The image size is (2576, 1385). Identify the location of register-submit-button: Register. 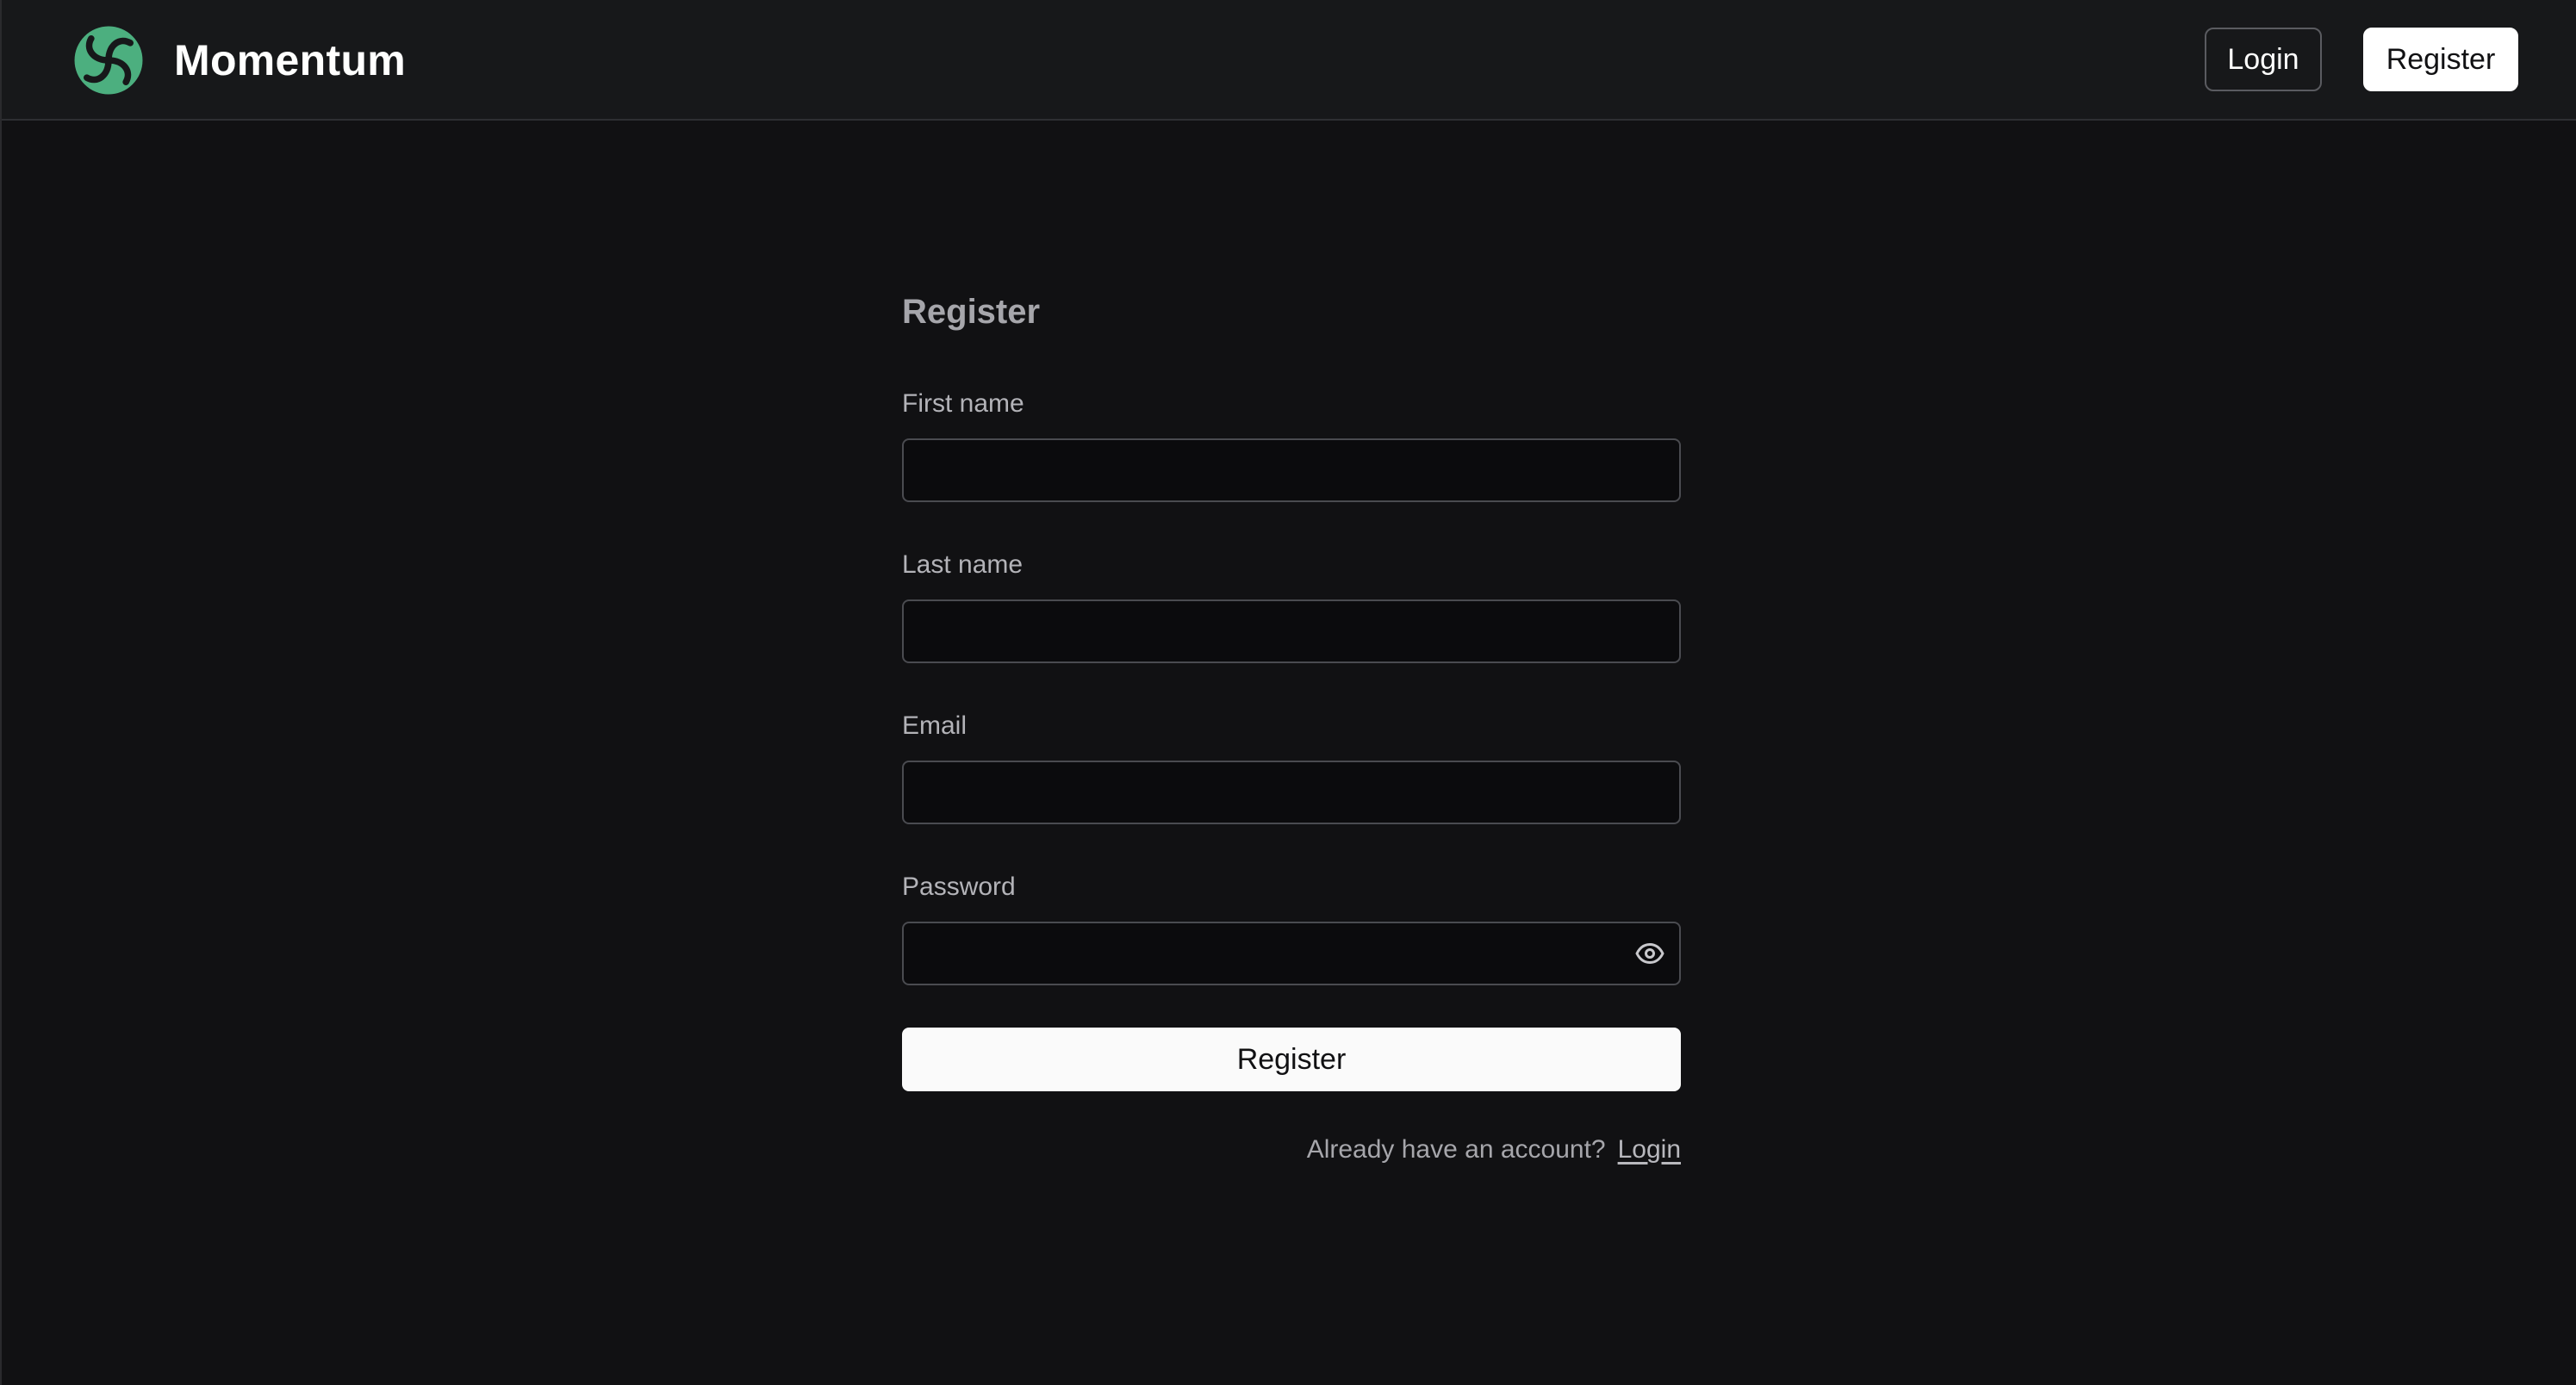
(1292, 1059).